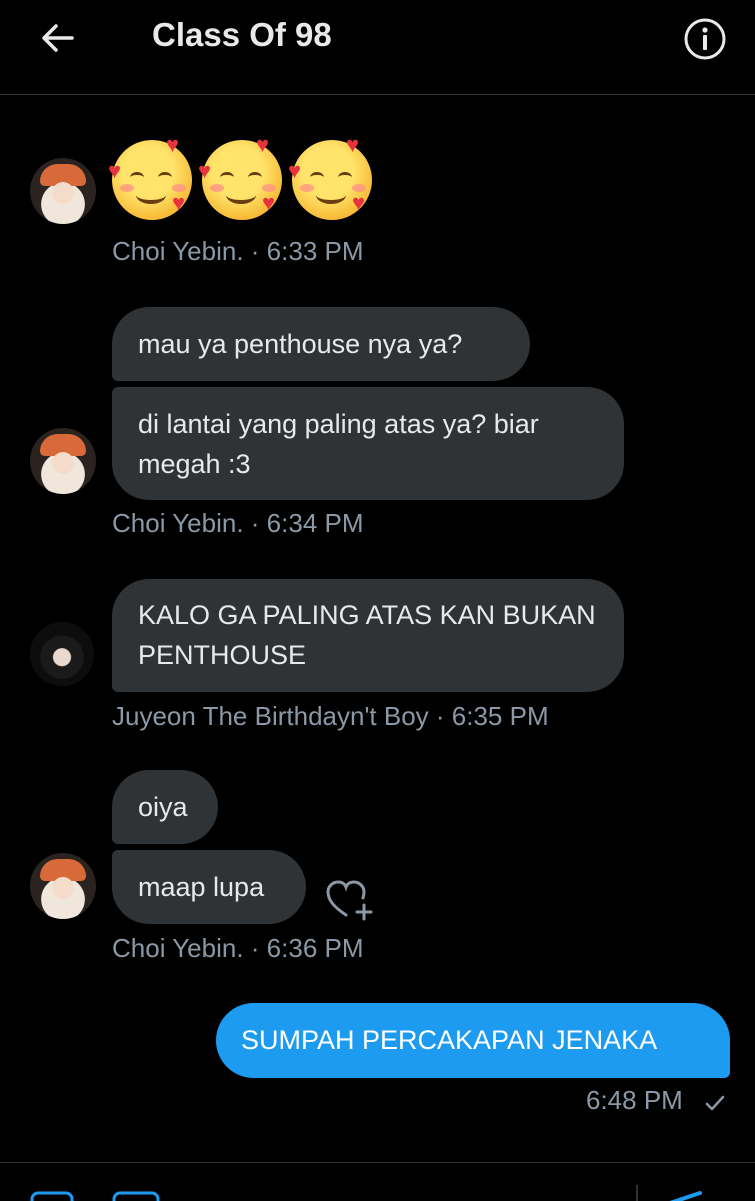  I want to click on heart-plus-icon, so click(349, 900).